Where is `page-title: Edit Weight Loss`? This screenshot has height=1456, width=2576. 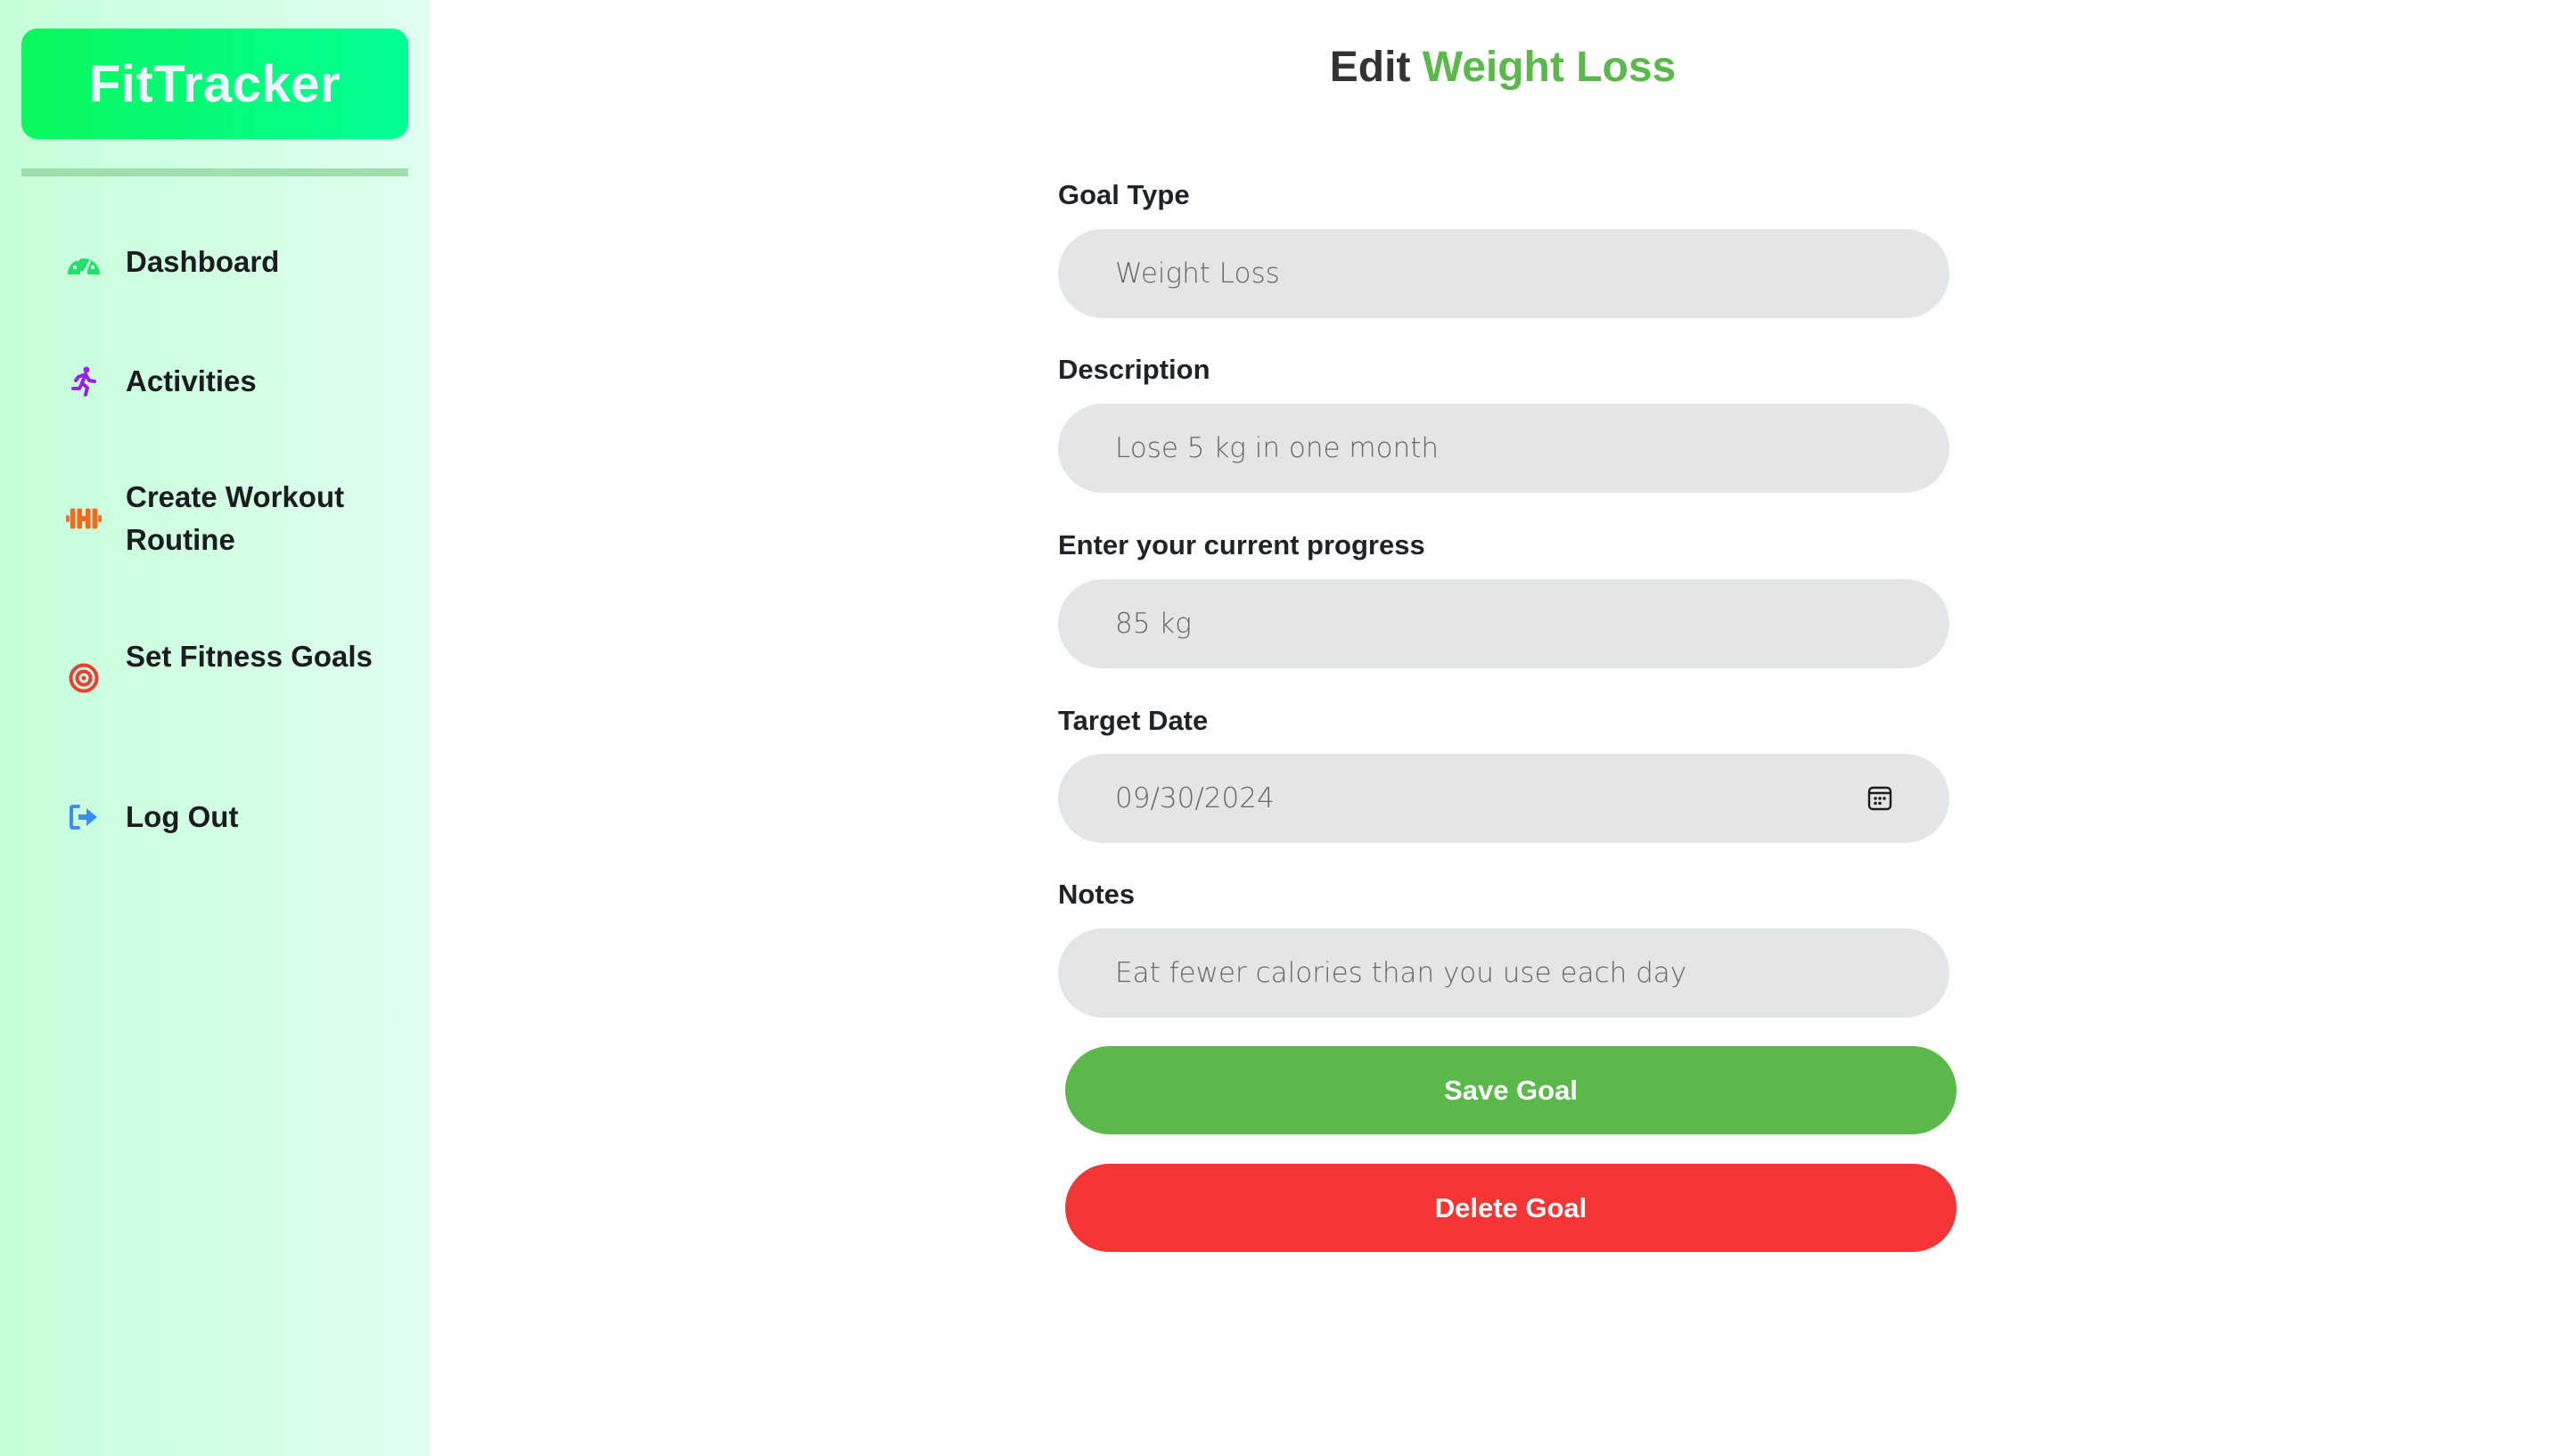 page-title: Edit Weight Loss is located at coordinates (1503, 67).